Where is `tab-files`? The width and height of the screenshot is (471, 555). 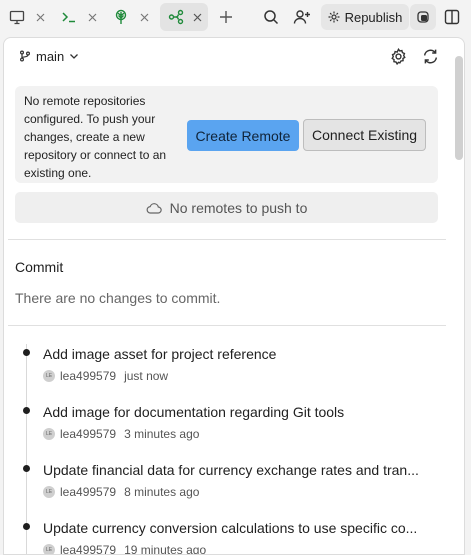 tab-files is located at coordinates (131, 17).